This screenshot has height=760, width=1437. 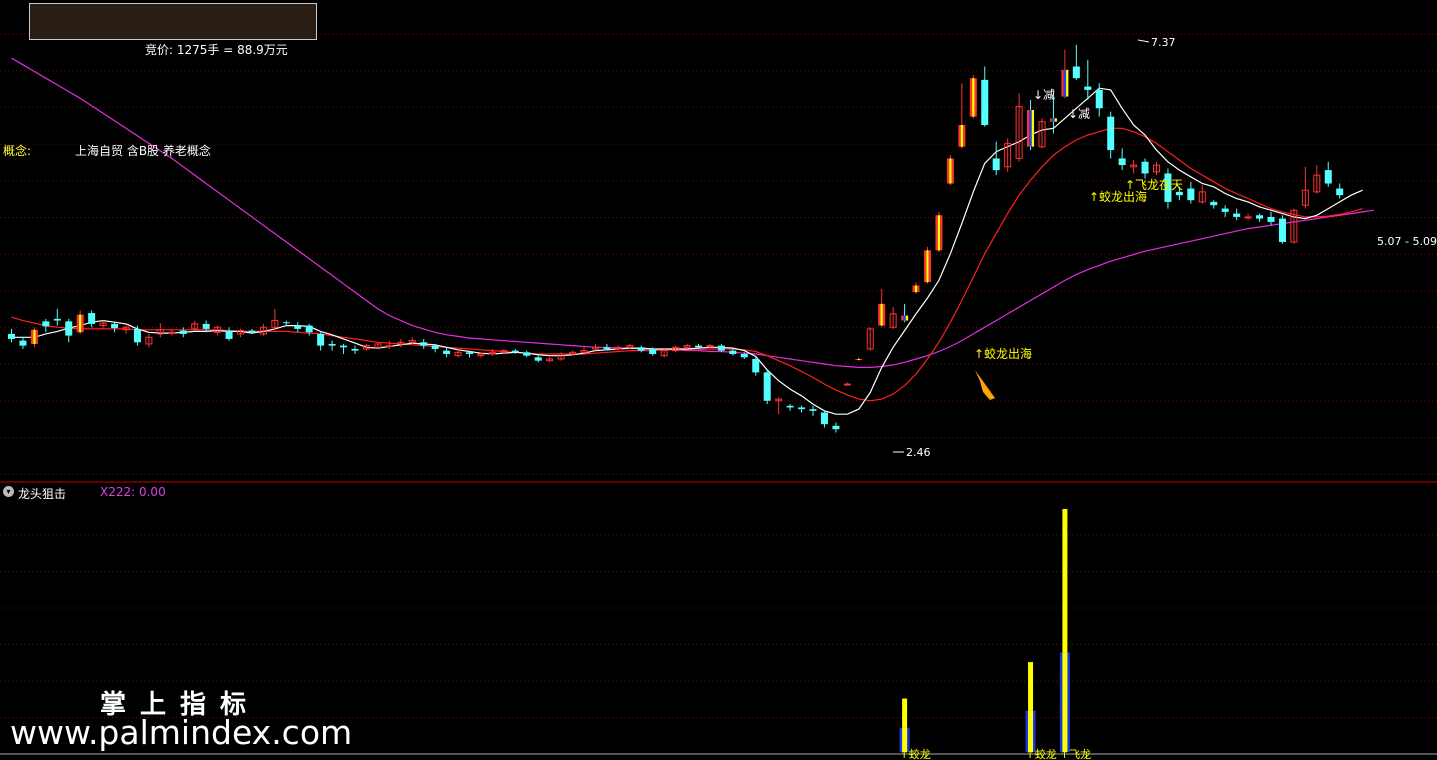 I want to click on indicator-value: X222: 0.00, so click(x=133, y=492).